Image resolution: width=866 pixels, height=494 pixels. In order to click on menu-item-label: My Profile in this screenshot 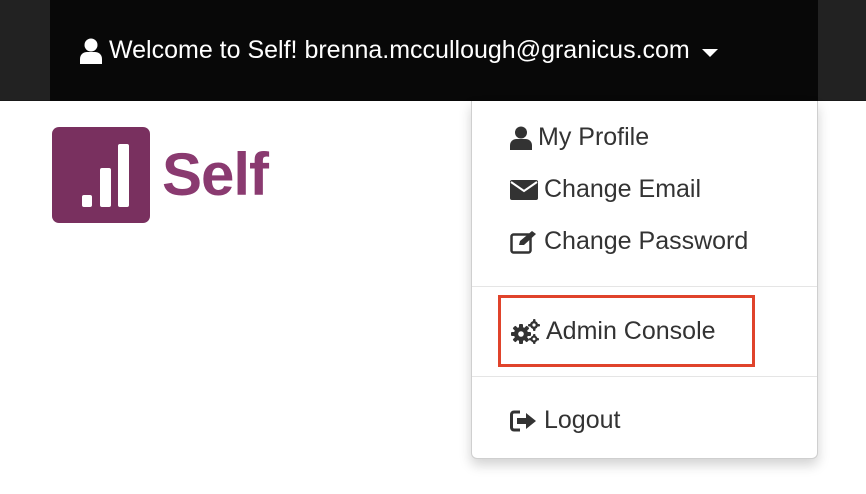, I will do `click(594, 137)`.